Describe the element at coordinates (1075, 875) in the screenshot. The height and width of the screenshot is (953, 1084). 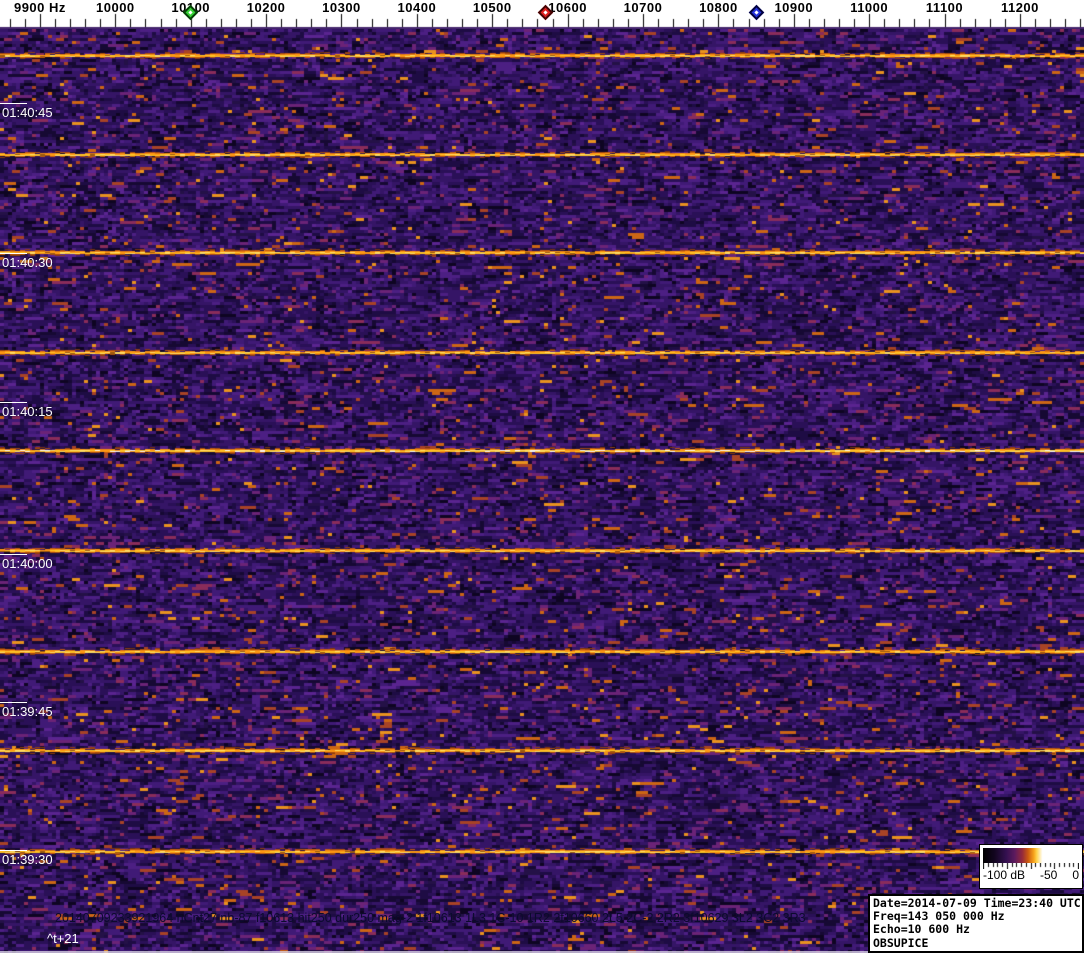
I see `legend-max-label: 0` at that location.